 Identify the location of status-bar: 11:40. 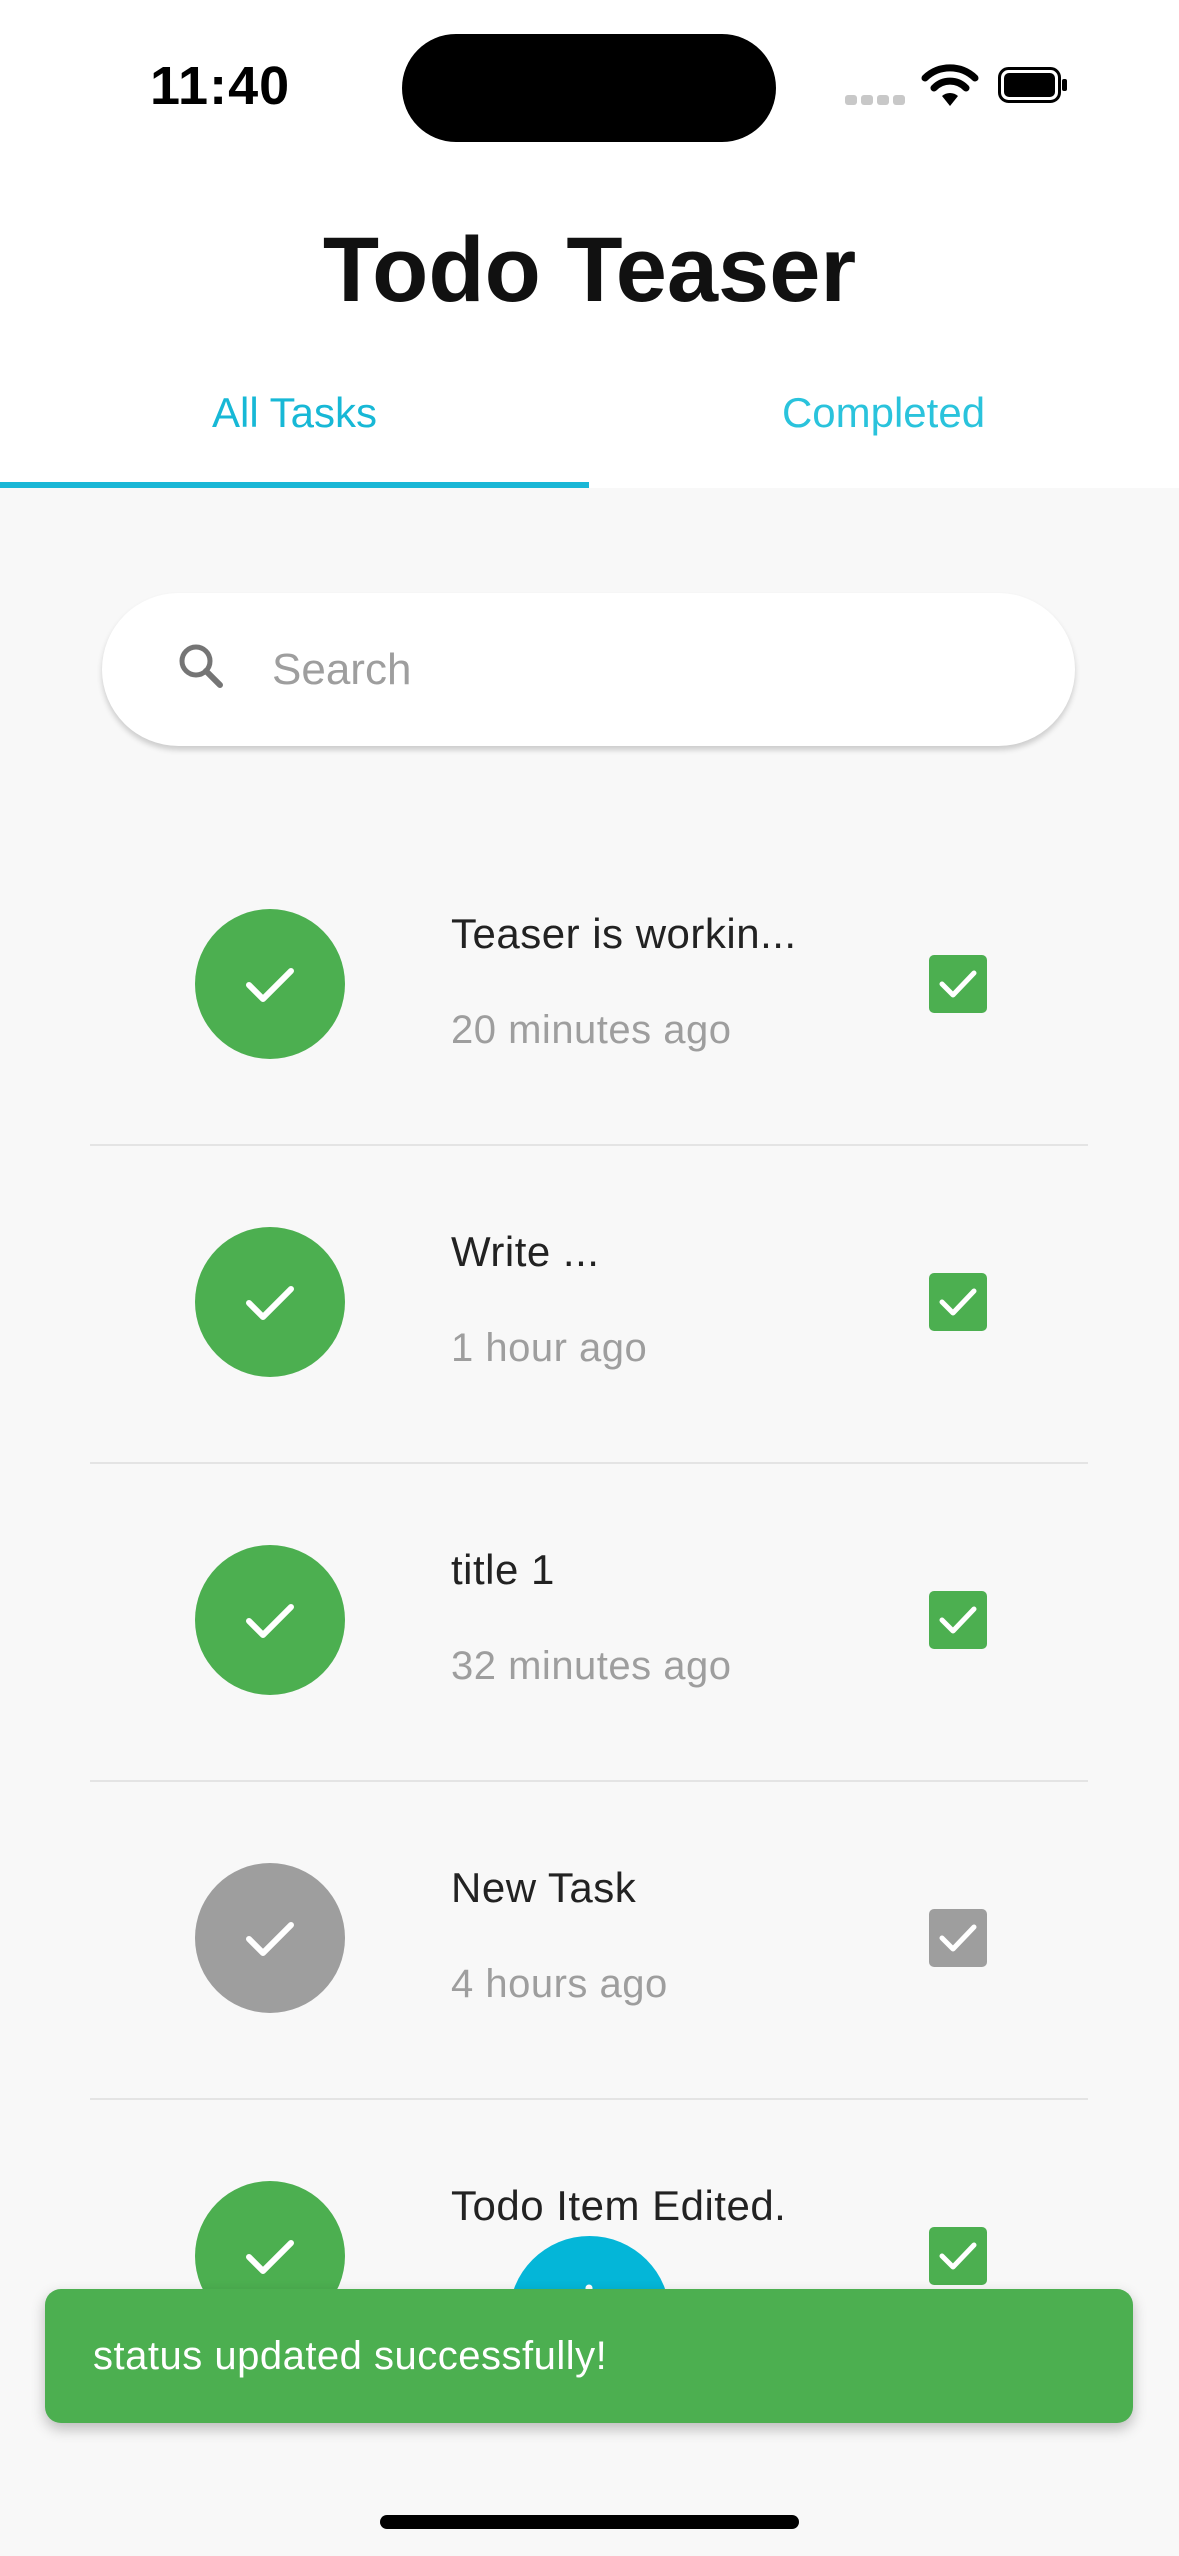
(589, 87).